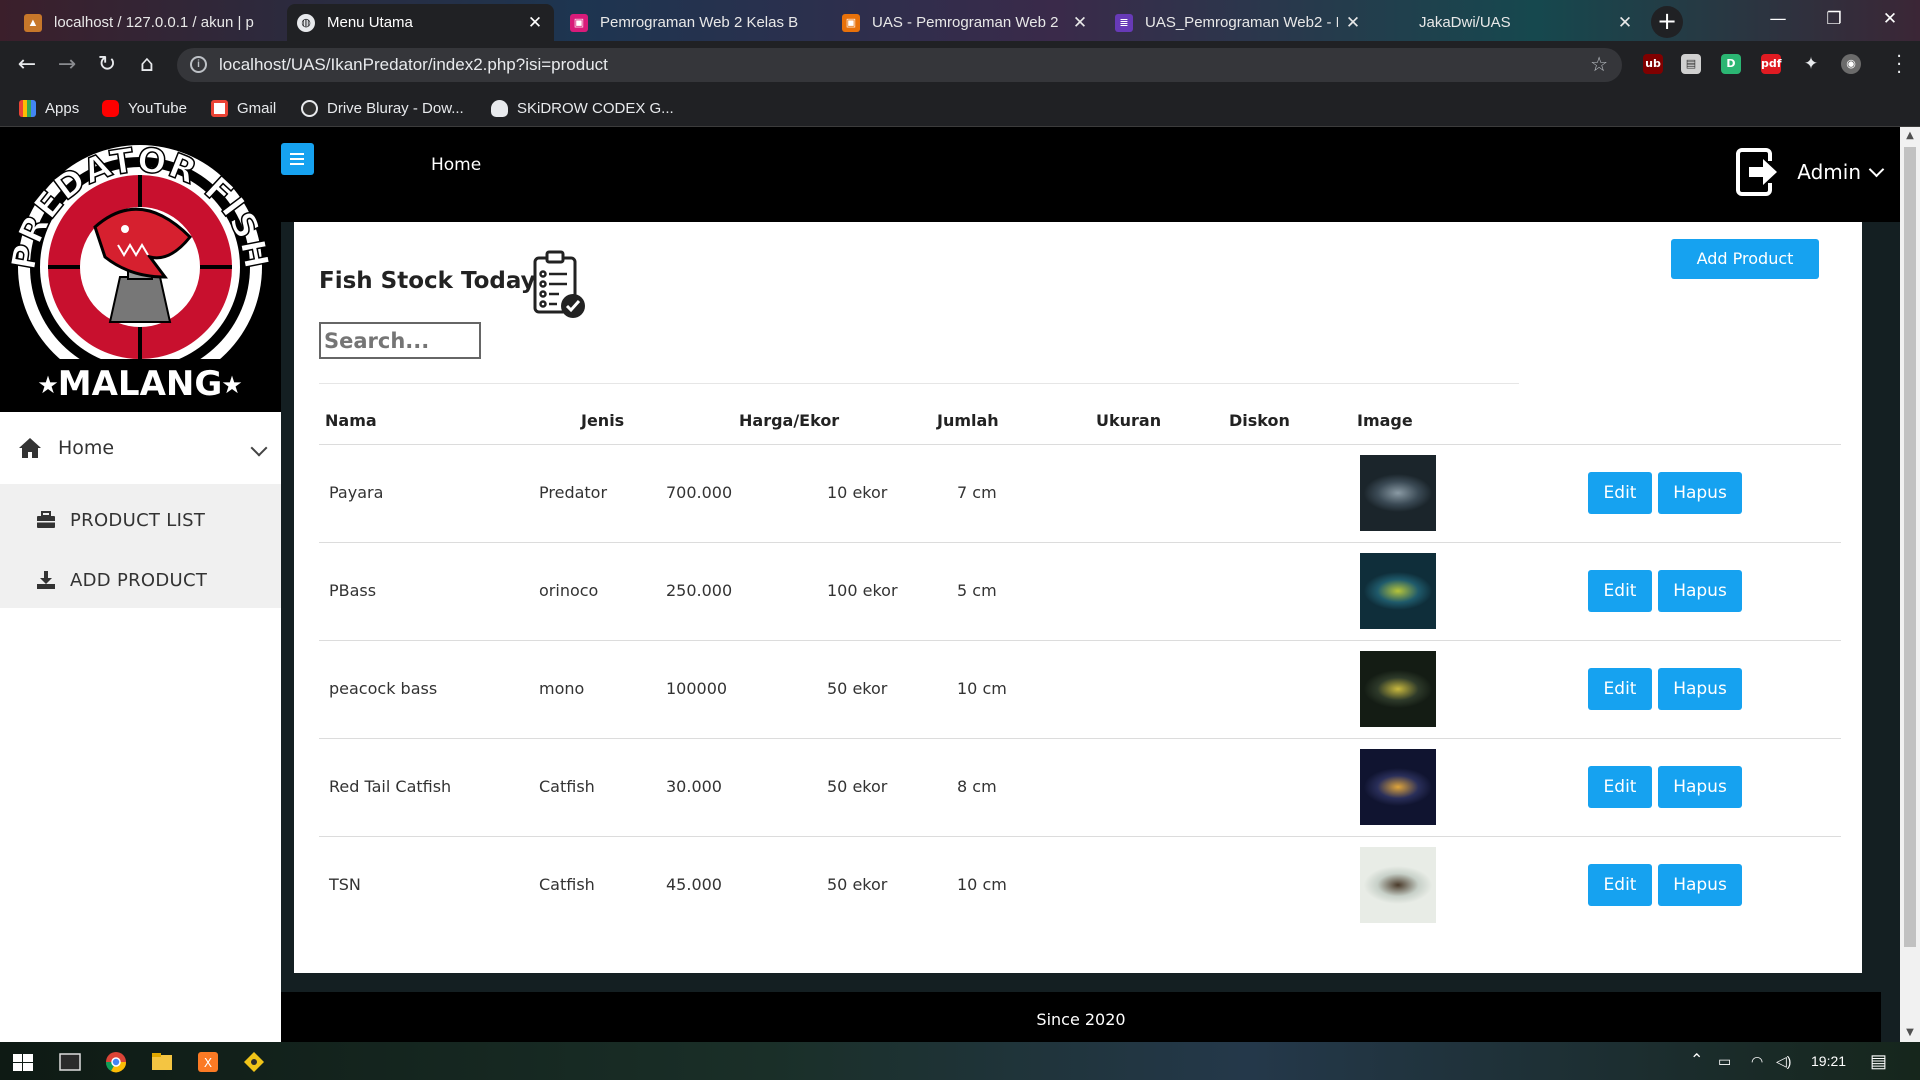  Describe the element at coordinates (1757, 172) in the screenshot. I see `logout-icon` at that location.